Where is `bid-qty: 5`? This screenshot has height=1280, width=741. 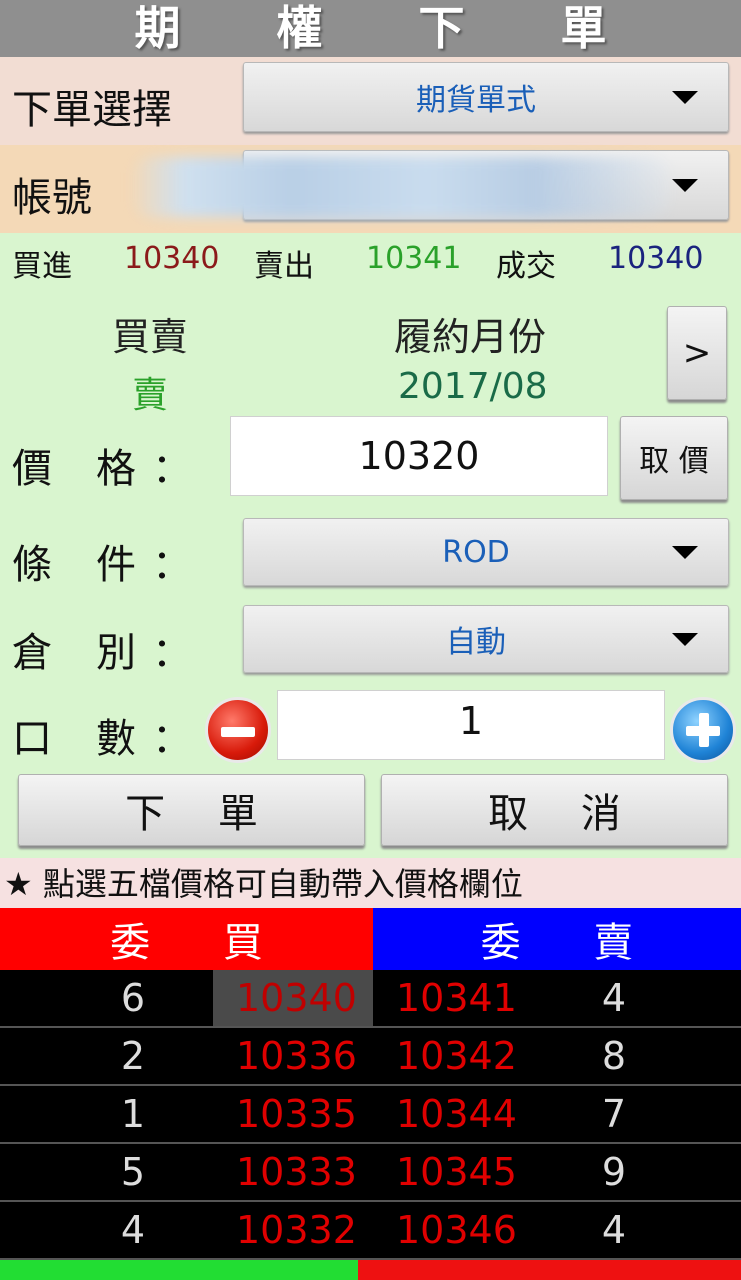
bid-qty: 5 is located at coordinates (133, 1172).